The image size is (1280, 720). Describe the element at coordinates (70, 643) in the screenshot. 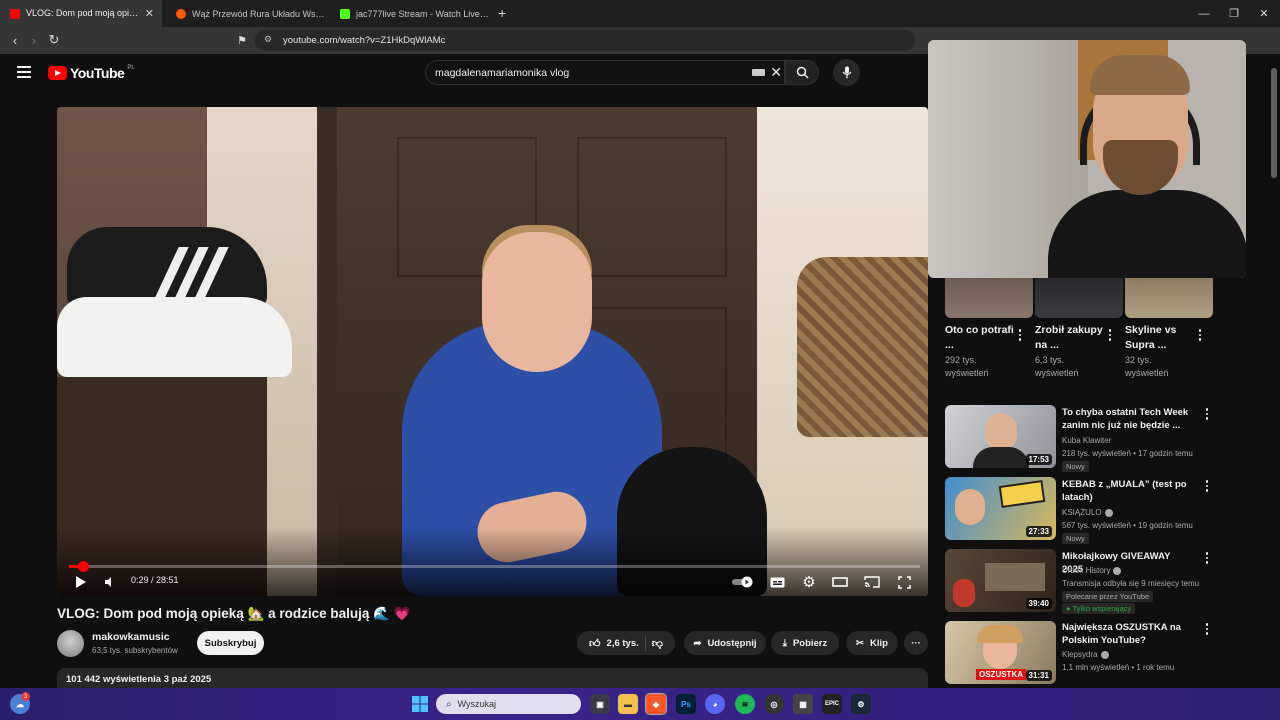

I see `channel-avatar` at that location.